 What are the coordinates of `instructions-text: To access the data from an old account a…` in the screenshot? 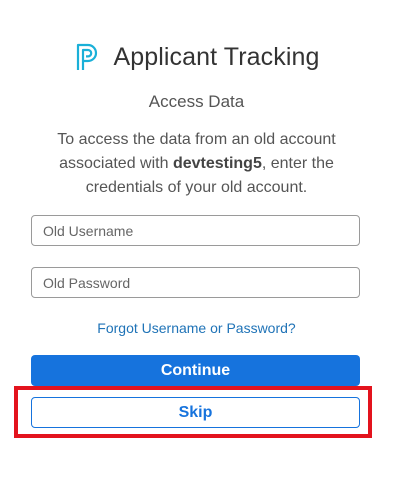 It's located at (196, 164).